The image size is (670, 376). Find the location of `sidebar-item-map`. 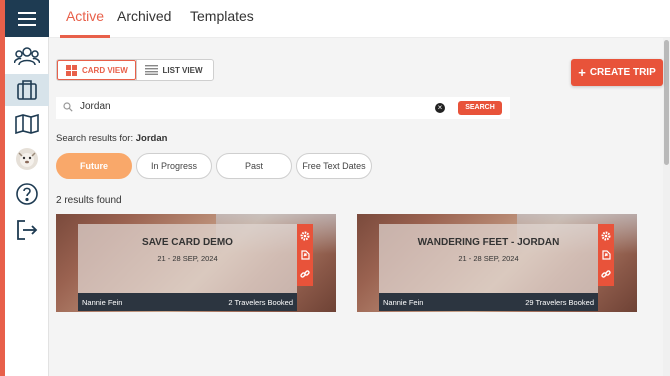

sidebar-item-map is located at coordinates (27, 124).